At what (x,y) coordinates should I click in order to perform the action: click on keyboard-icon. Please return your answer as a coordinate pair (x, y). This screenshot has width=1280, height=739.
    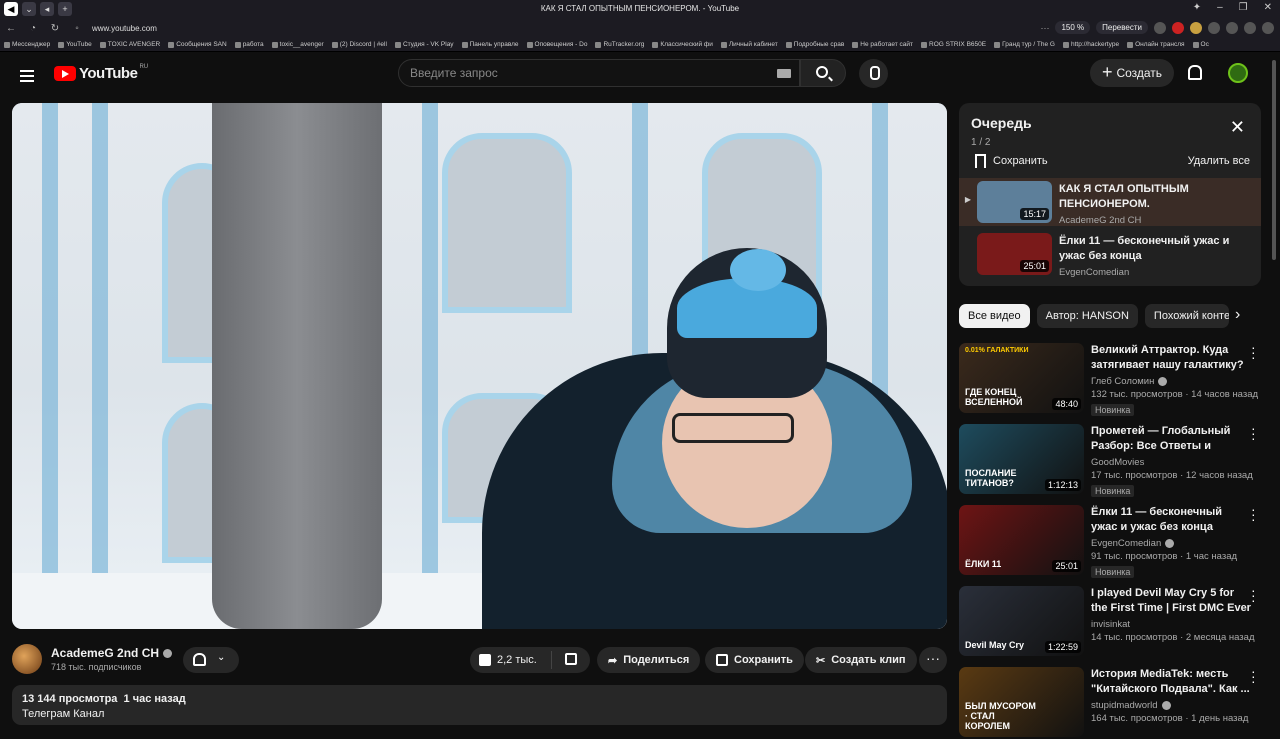
    Looking at the image, I should click on (784, 73).